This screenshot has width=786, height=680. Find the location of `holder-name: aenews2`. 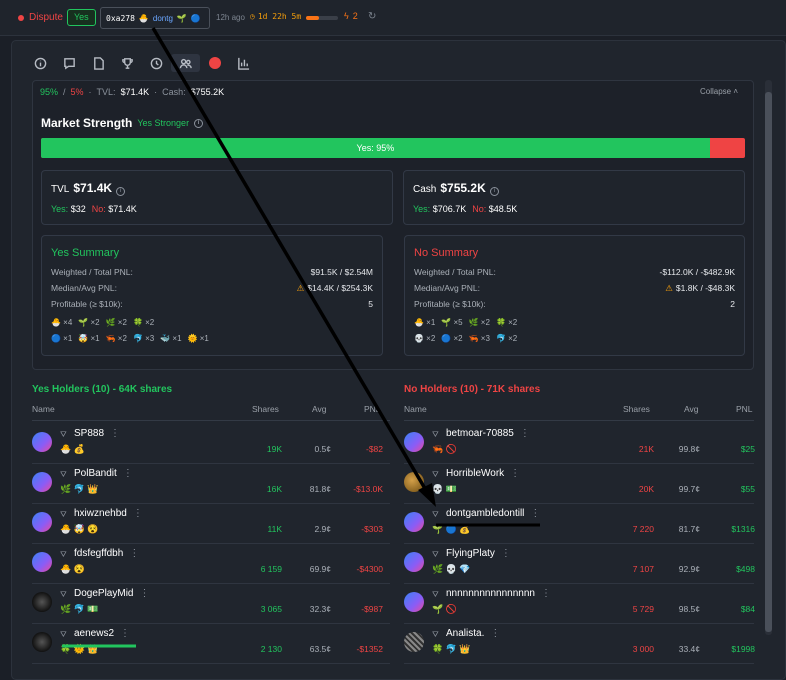

holder-name: aenews2 is located at coordinates (94, 633).